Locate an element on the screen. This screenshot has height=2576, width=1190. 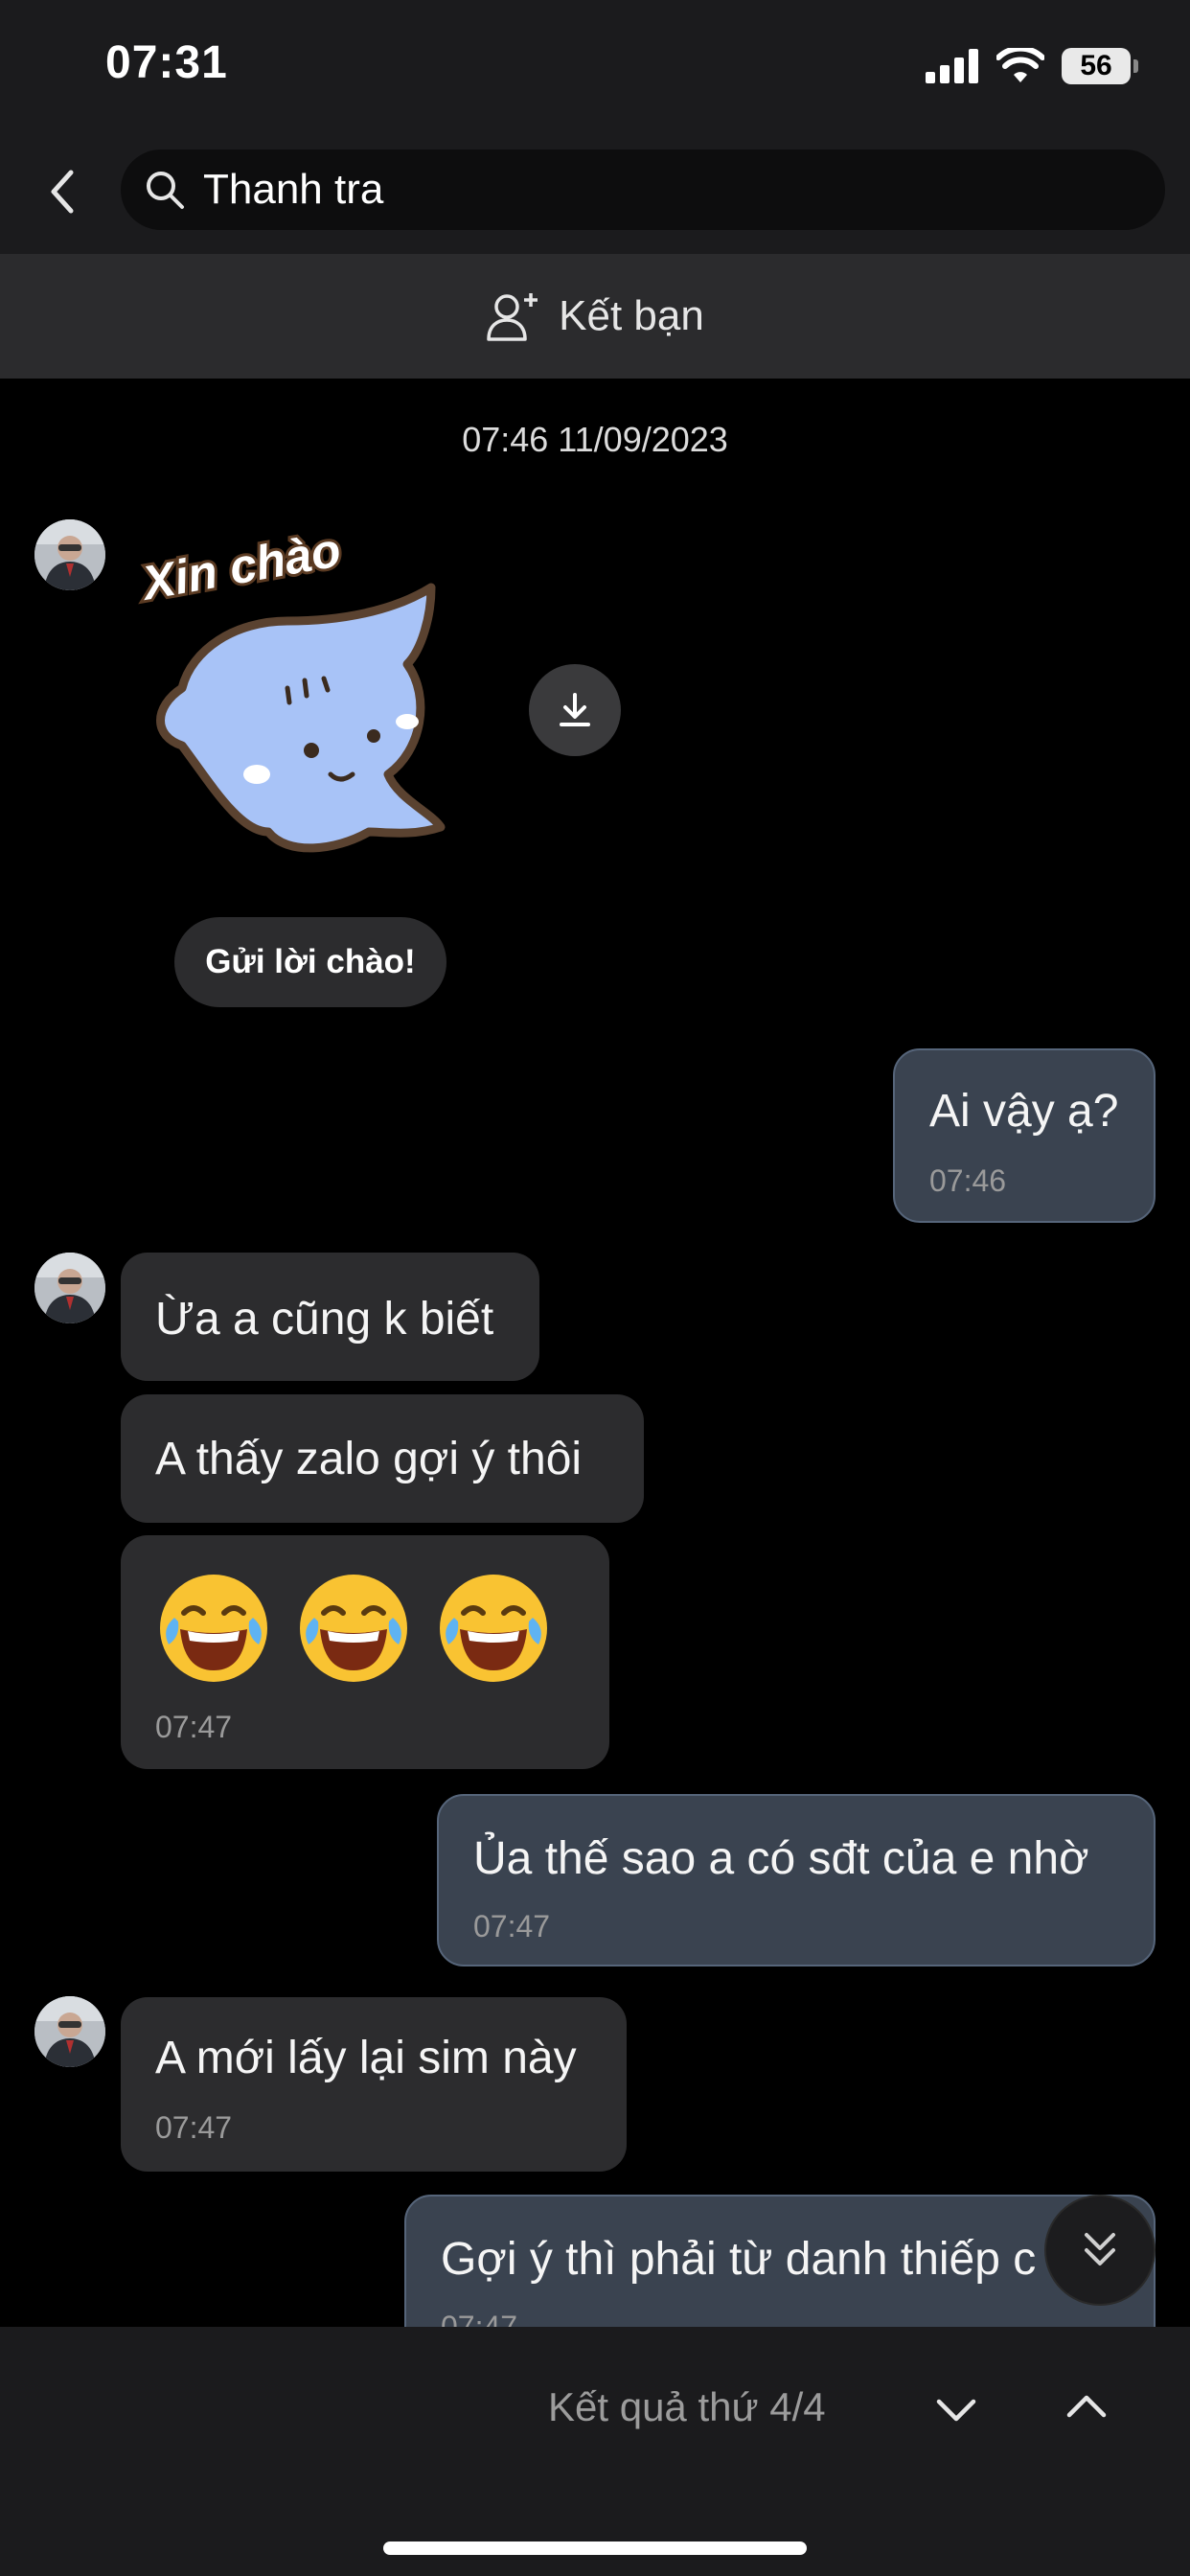
signal-icon is located at coordinates (952, 66).